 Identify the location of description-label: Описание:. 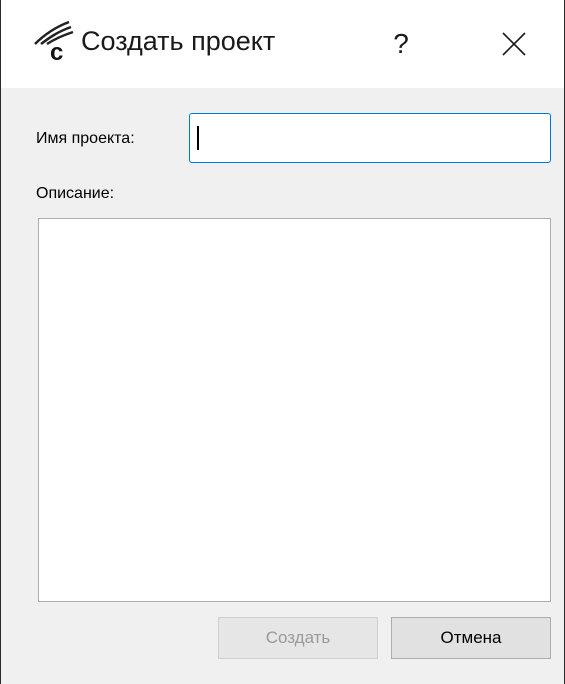
(75, 193).